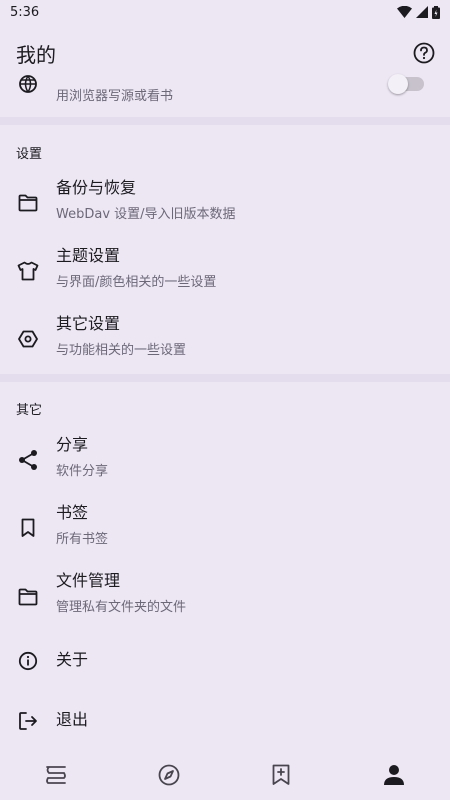 The width and height of the screenshot is (450, 800). What do you see at coordinates (82, 539) in the screenshot?
I see `bookmarks-subtitle: 所有书签` at bounding box center [82, 539].